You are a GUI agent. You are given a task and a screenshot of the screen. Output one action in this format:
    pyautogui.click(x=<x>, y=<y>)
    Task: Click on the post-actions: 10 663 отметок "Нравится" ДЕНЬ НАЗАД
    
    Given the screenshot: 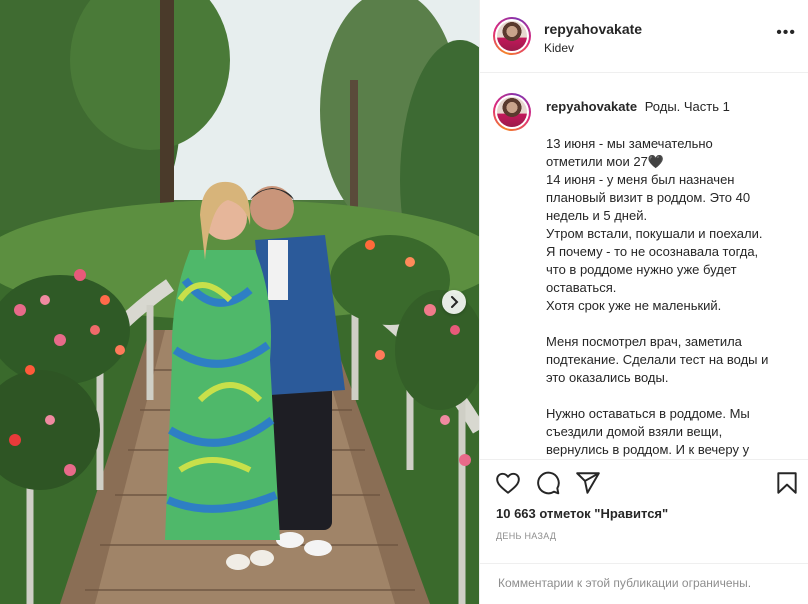 What is the action you would take?
    pyautogui.click(x=644, y=511)
    